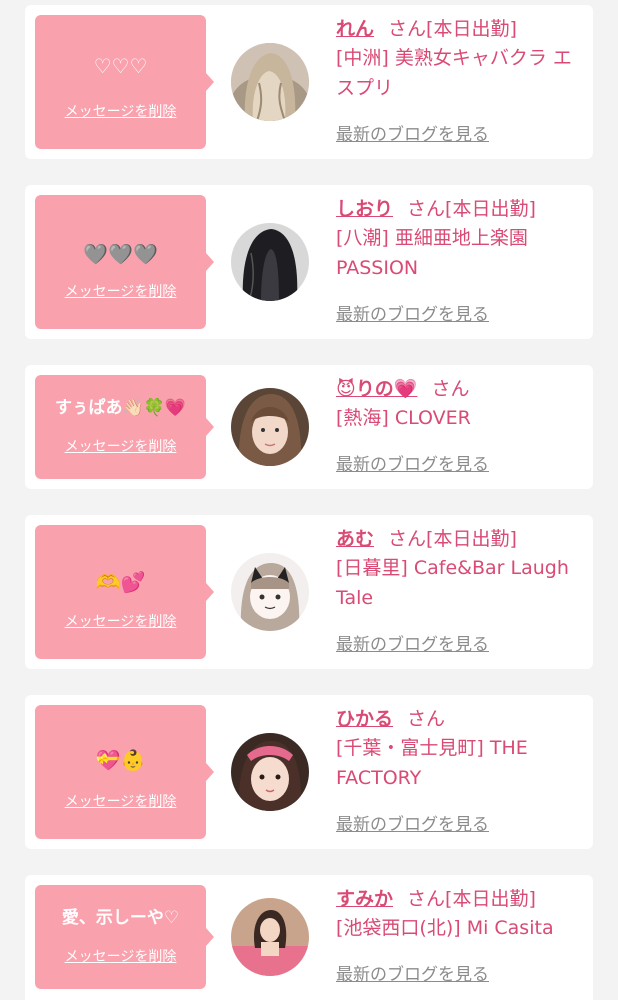 The width and height of the screenshot is (618, 1000). Describe the element at coordinates (124, 82) in the screenshot. I see `message-bubble: ♡♡♡ メッセージを削除` at that location.